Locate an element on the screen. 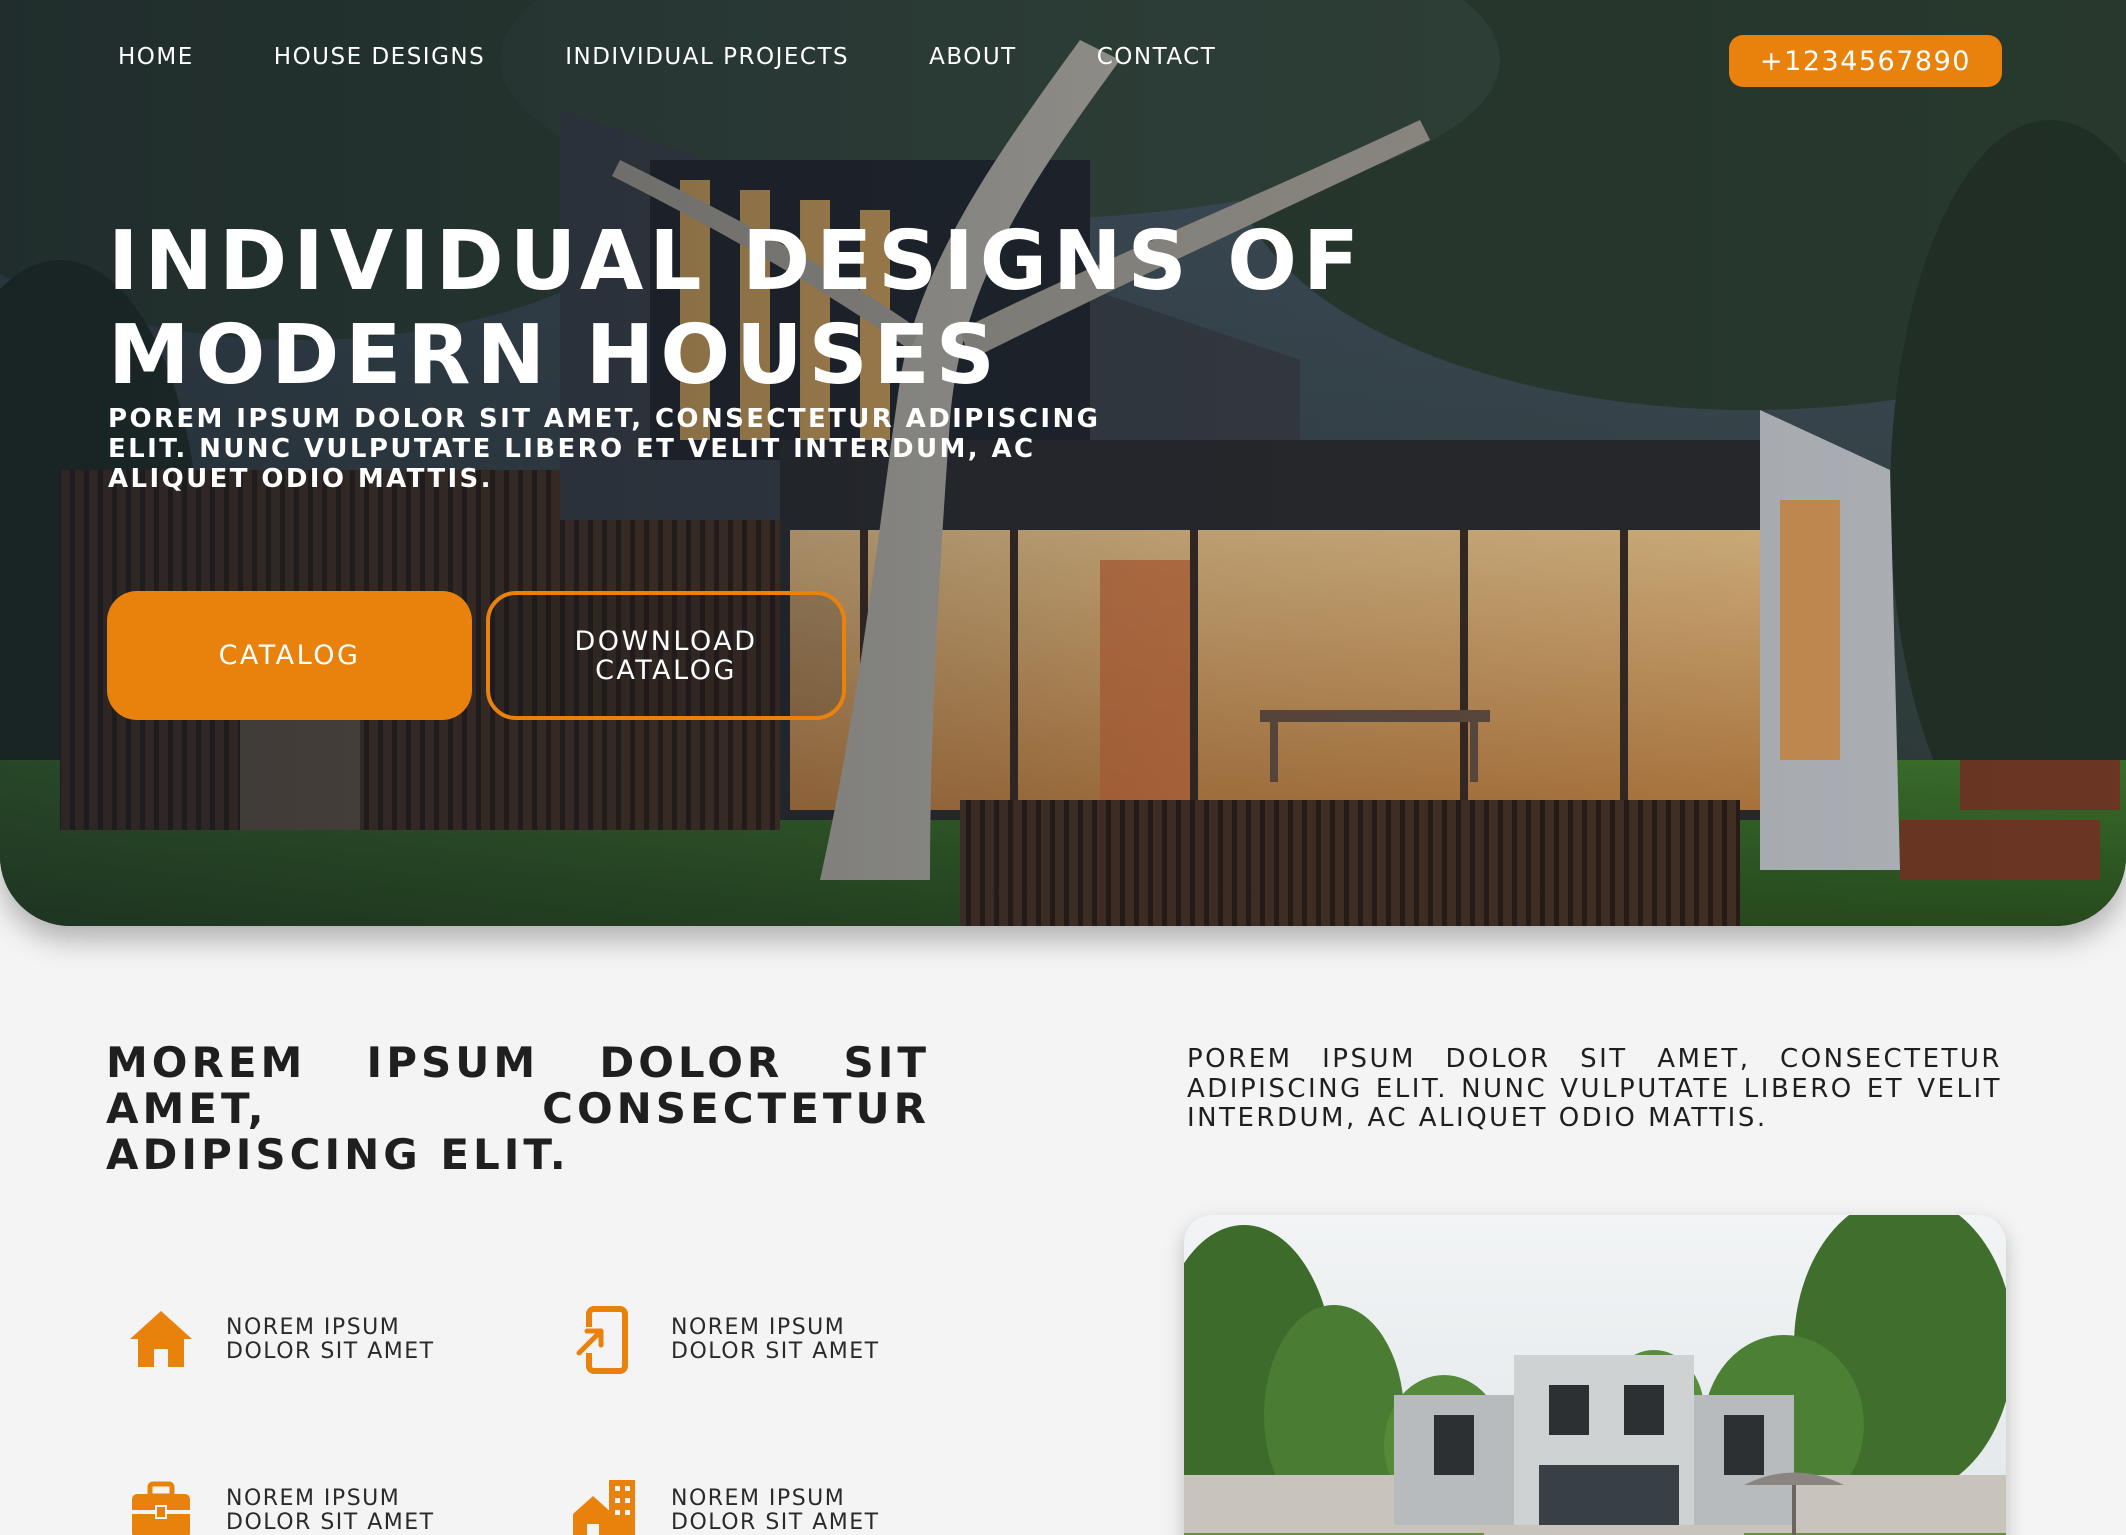 The image size is (2126, 1535). nav-house-designs: HOUSE DESIGNS is located at coordinates (379, 57).